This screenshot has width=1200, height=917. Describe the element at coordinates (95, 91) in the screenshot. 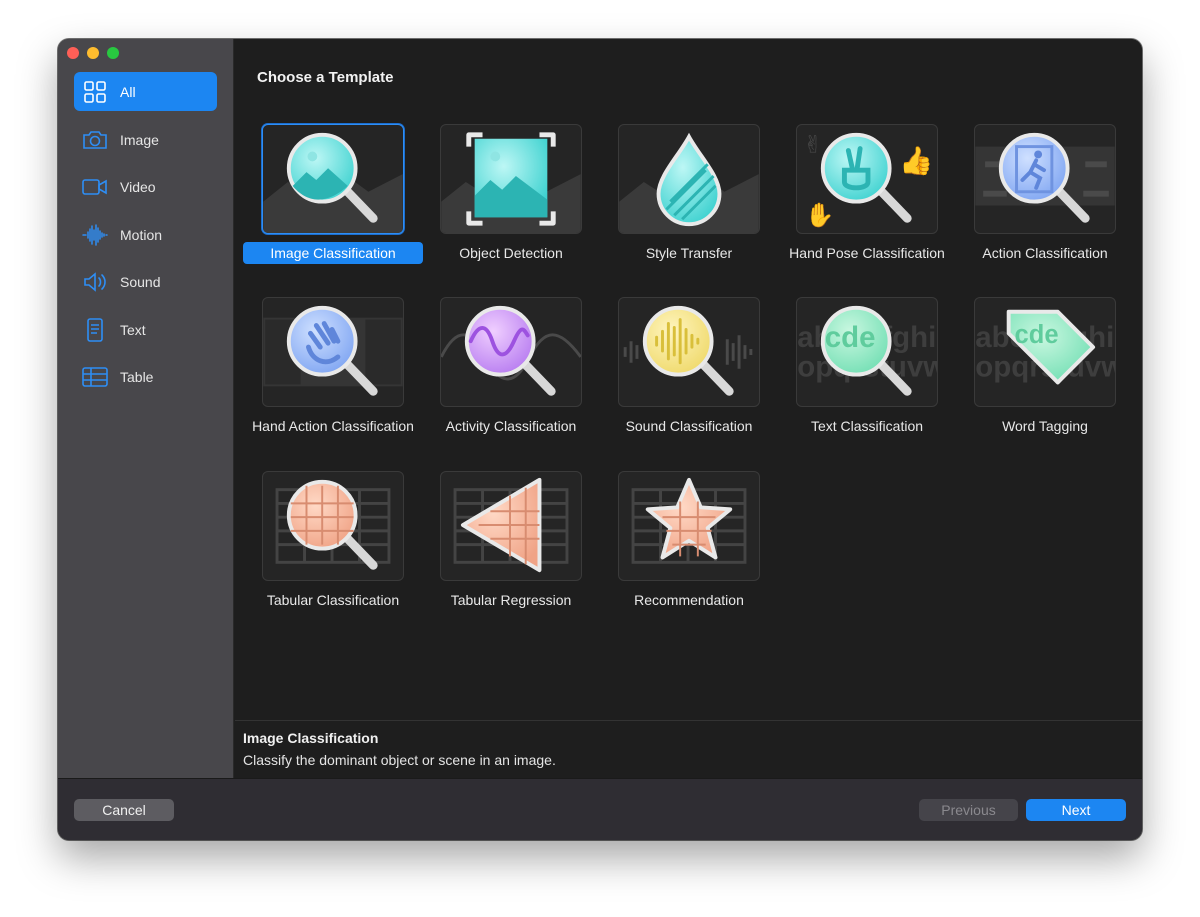

I see `grid-icon` at that location.